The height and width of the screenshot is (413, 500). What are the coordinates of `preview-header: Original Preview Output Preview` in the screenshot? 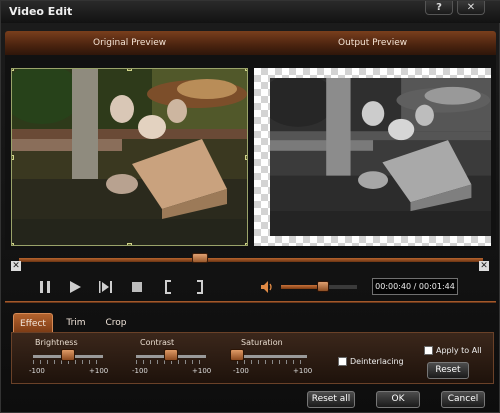 It's located at (250, 43).